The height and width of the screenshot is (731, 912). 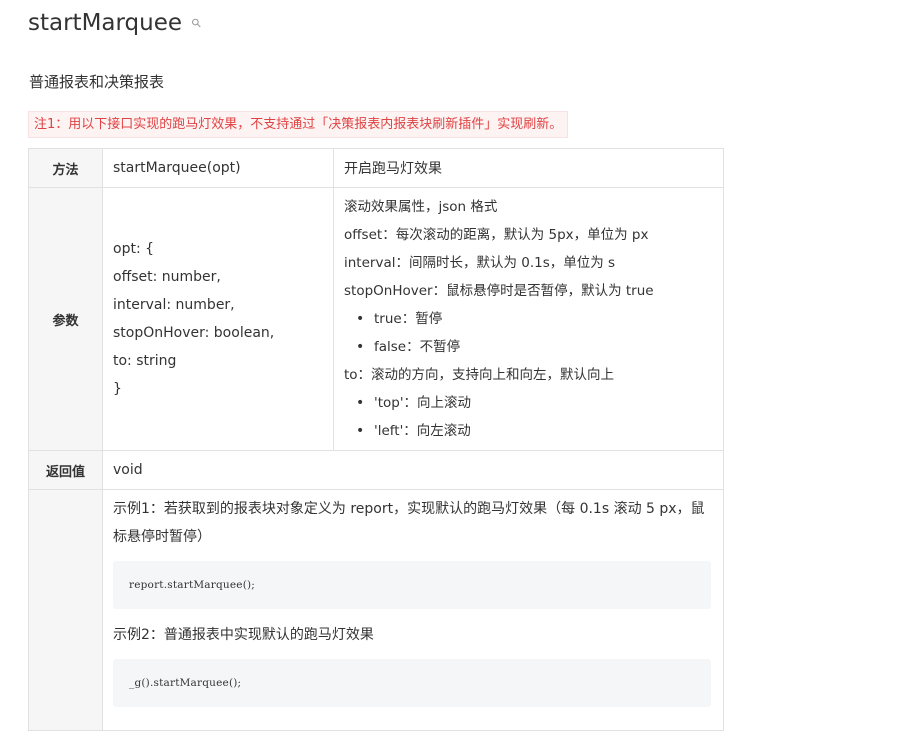 I want to click on list-item: true：暂停, so click(x=528, y=319).